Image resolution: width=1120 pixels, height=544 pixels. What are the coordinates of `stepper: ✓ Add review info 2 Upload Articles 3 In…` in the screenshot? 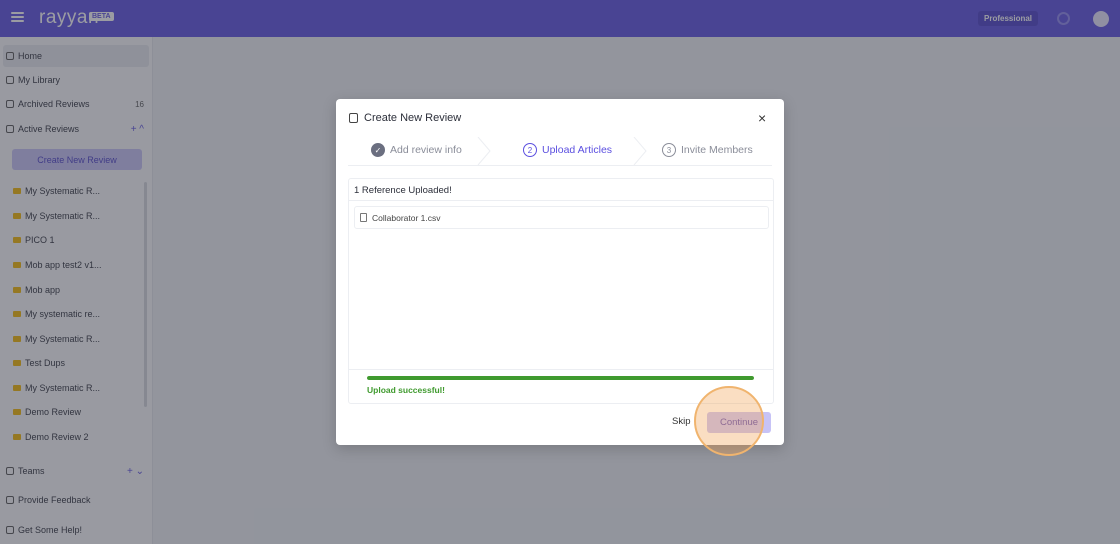 It's located at (560, 151).